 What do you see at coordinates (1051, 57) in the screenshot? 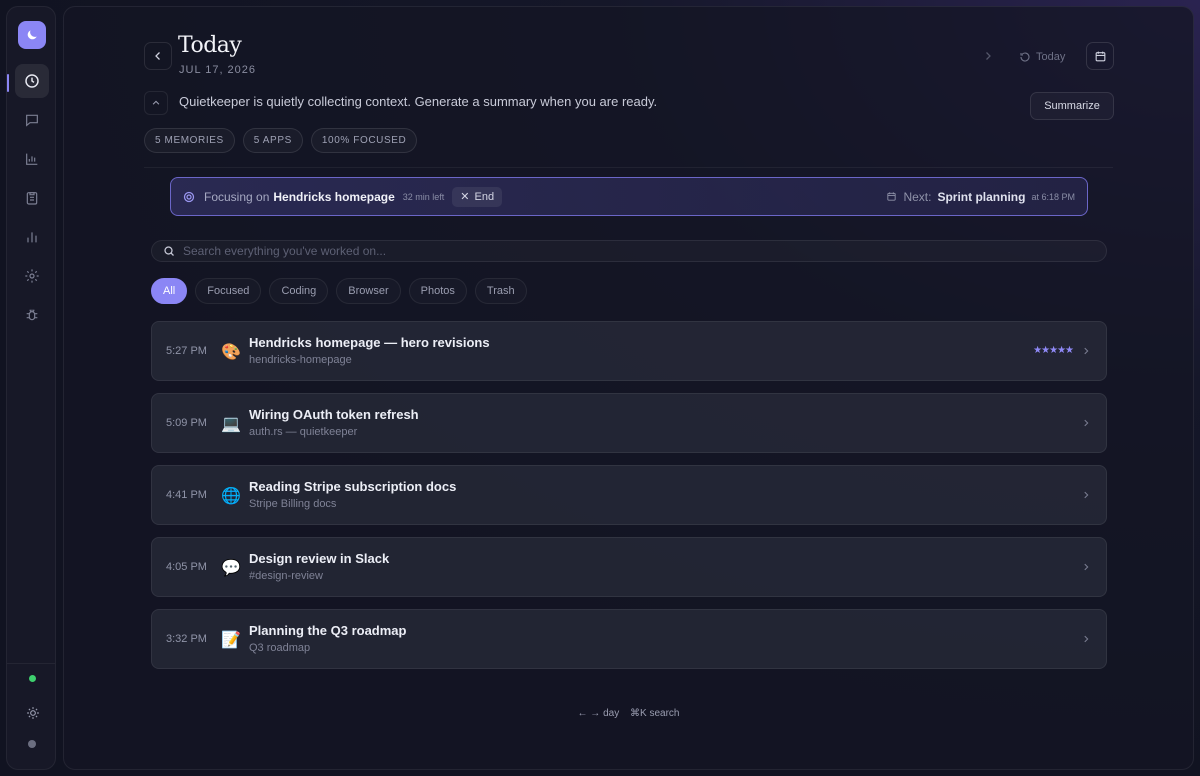
I see `today-label: Today` at bounding box center [1051, 57].